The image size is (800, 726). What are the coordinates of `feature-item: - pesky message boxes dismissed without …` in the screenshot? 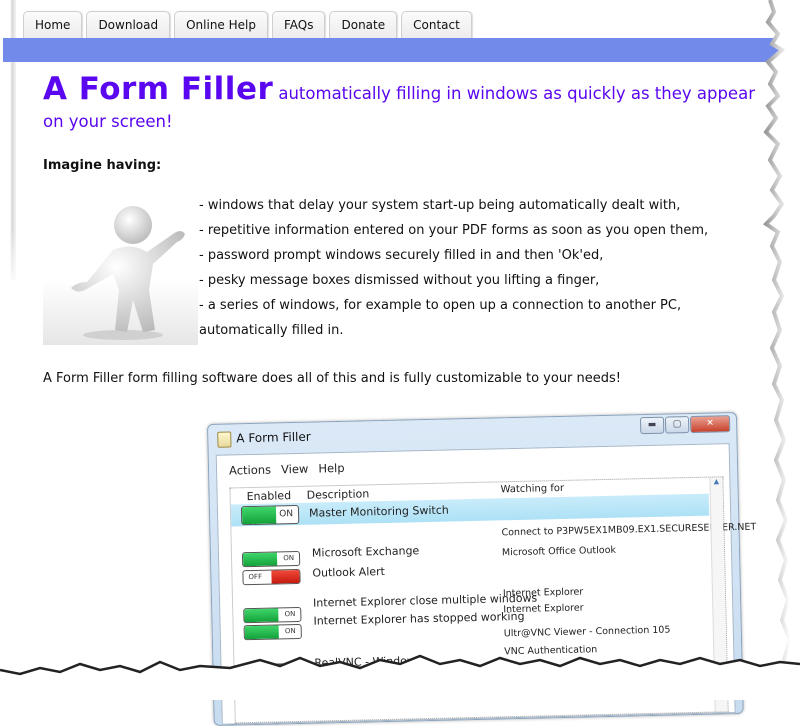 It's located at (399, 280).